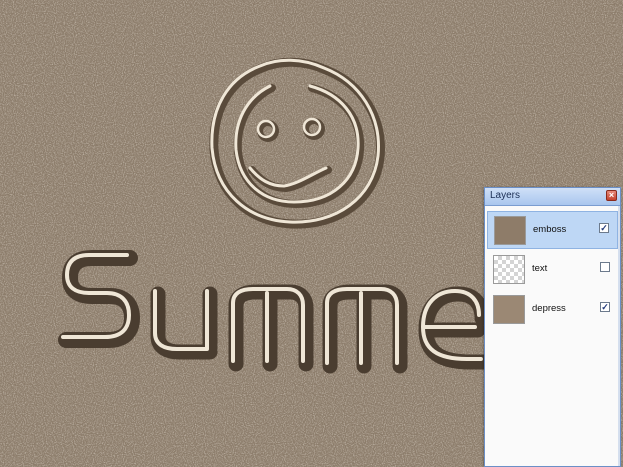  What do you see at coordinates (611, 195) in the screenshot?
I see `close-icon: ×` at bounding box center [611, 195].